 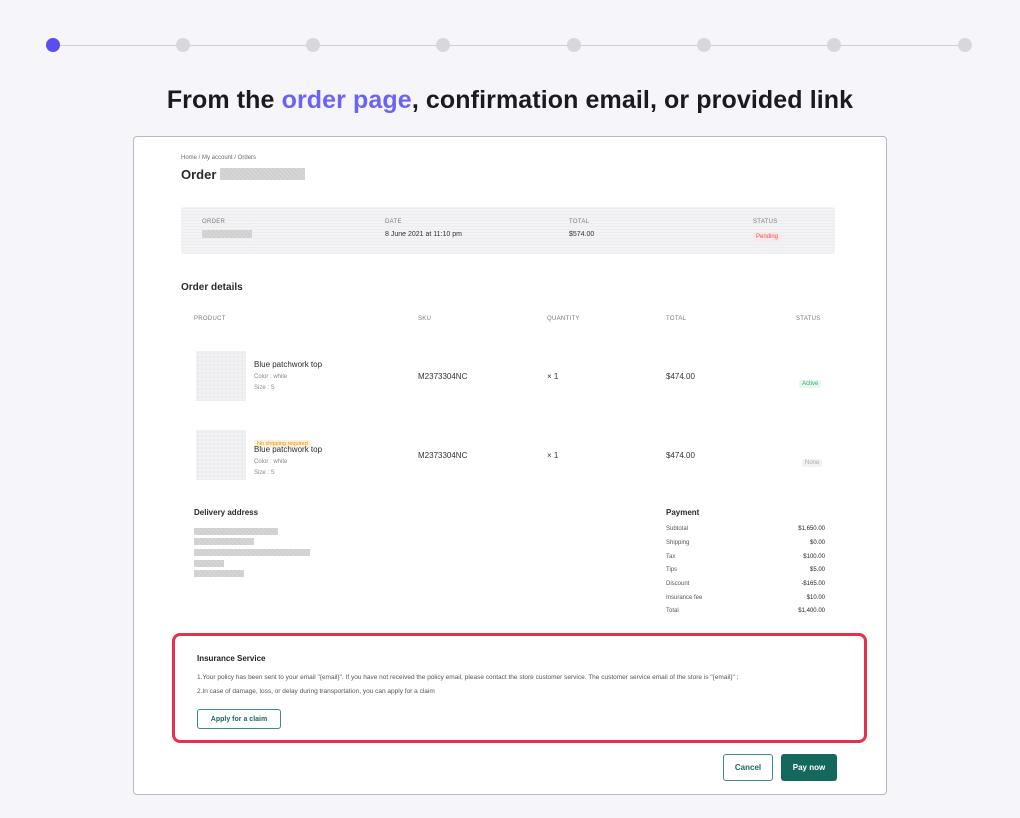 I want to click on step-7-dot, so click(x=834, y=45).